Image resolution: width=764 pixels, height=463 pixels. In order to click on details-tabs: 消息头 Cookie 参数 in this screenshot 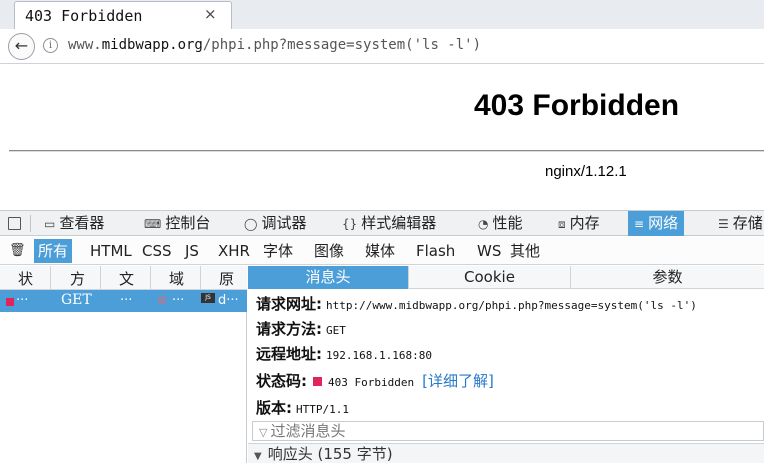, I will do `click(506, 277)`.